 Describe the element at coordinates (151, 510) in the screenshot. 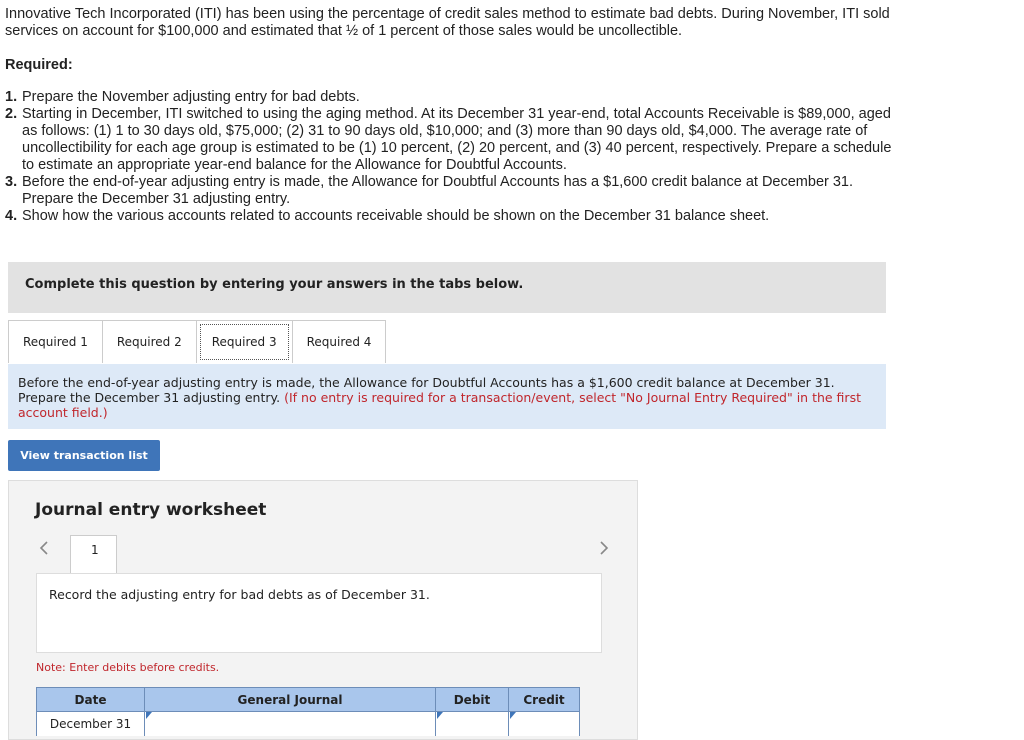

I see `worksheet-title: Journal entry worksheet` at that location.